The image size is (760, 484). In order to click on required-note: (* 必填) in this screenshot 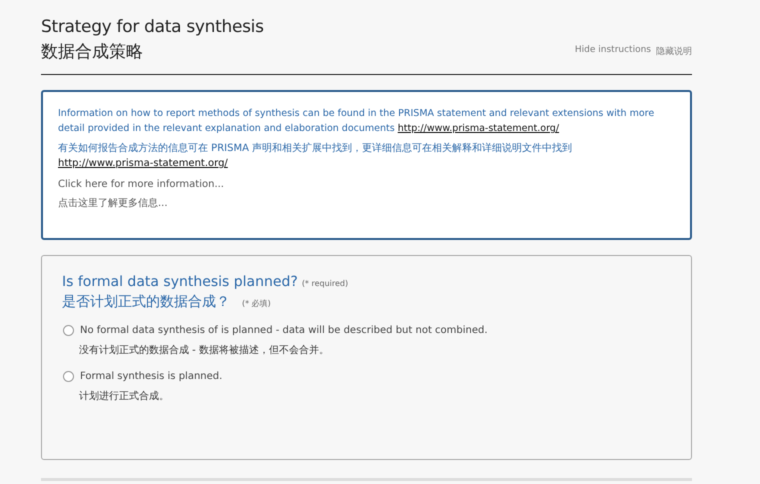, I will do `click(256, 303)`.